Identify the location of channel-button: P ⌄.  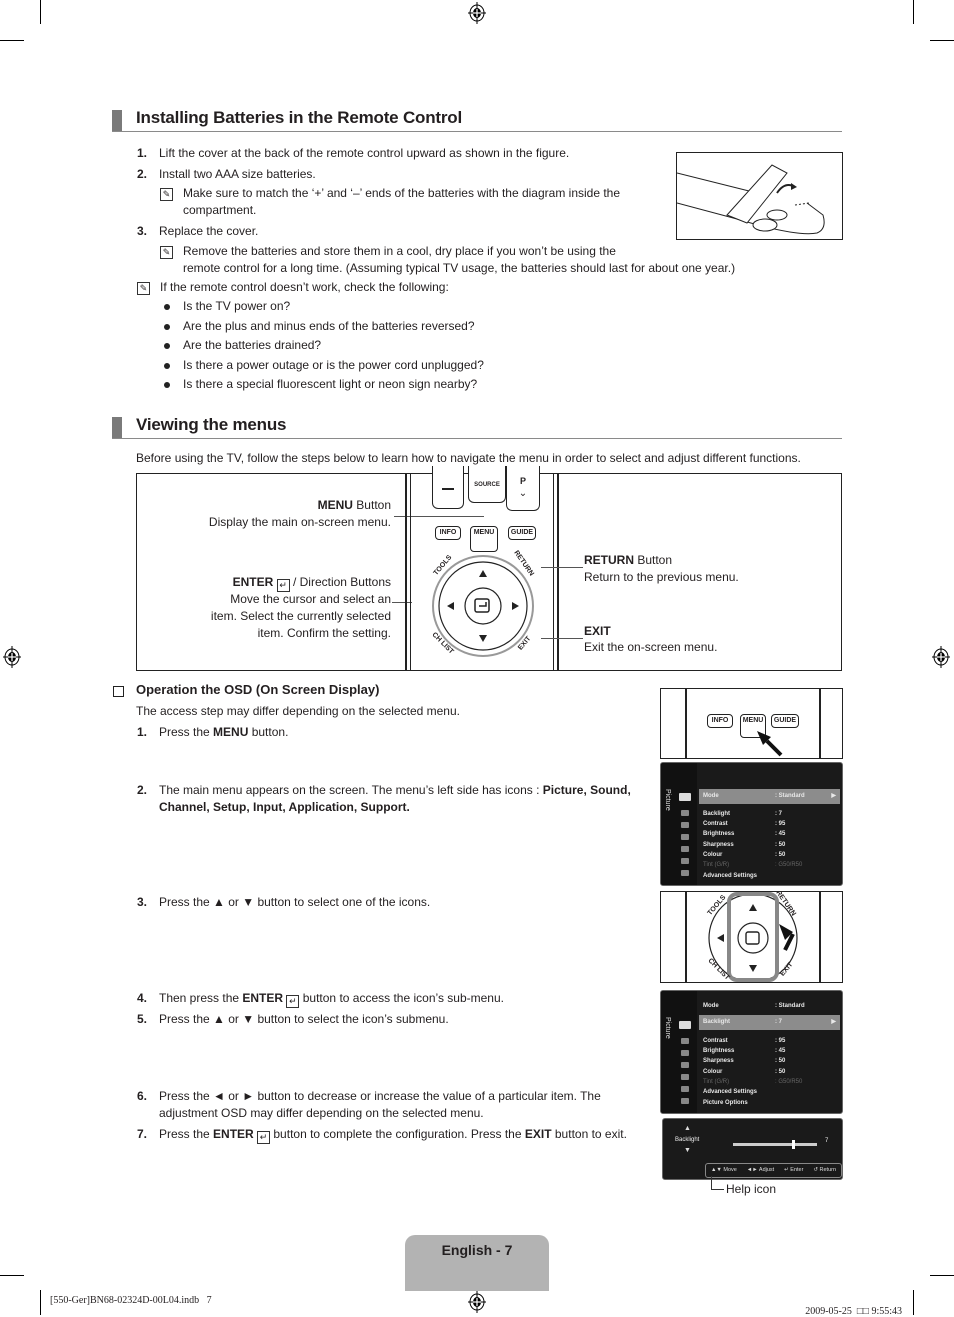
(523, 488).